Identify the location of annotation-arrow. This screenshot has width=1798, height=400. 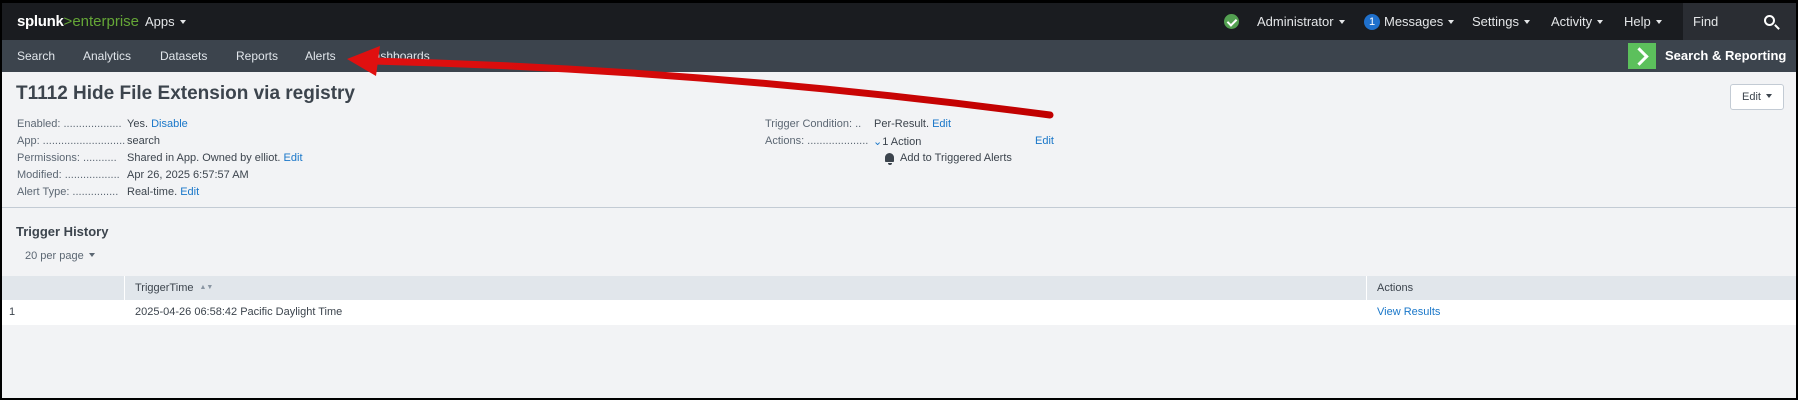
(700, 82).